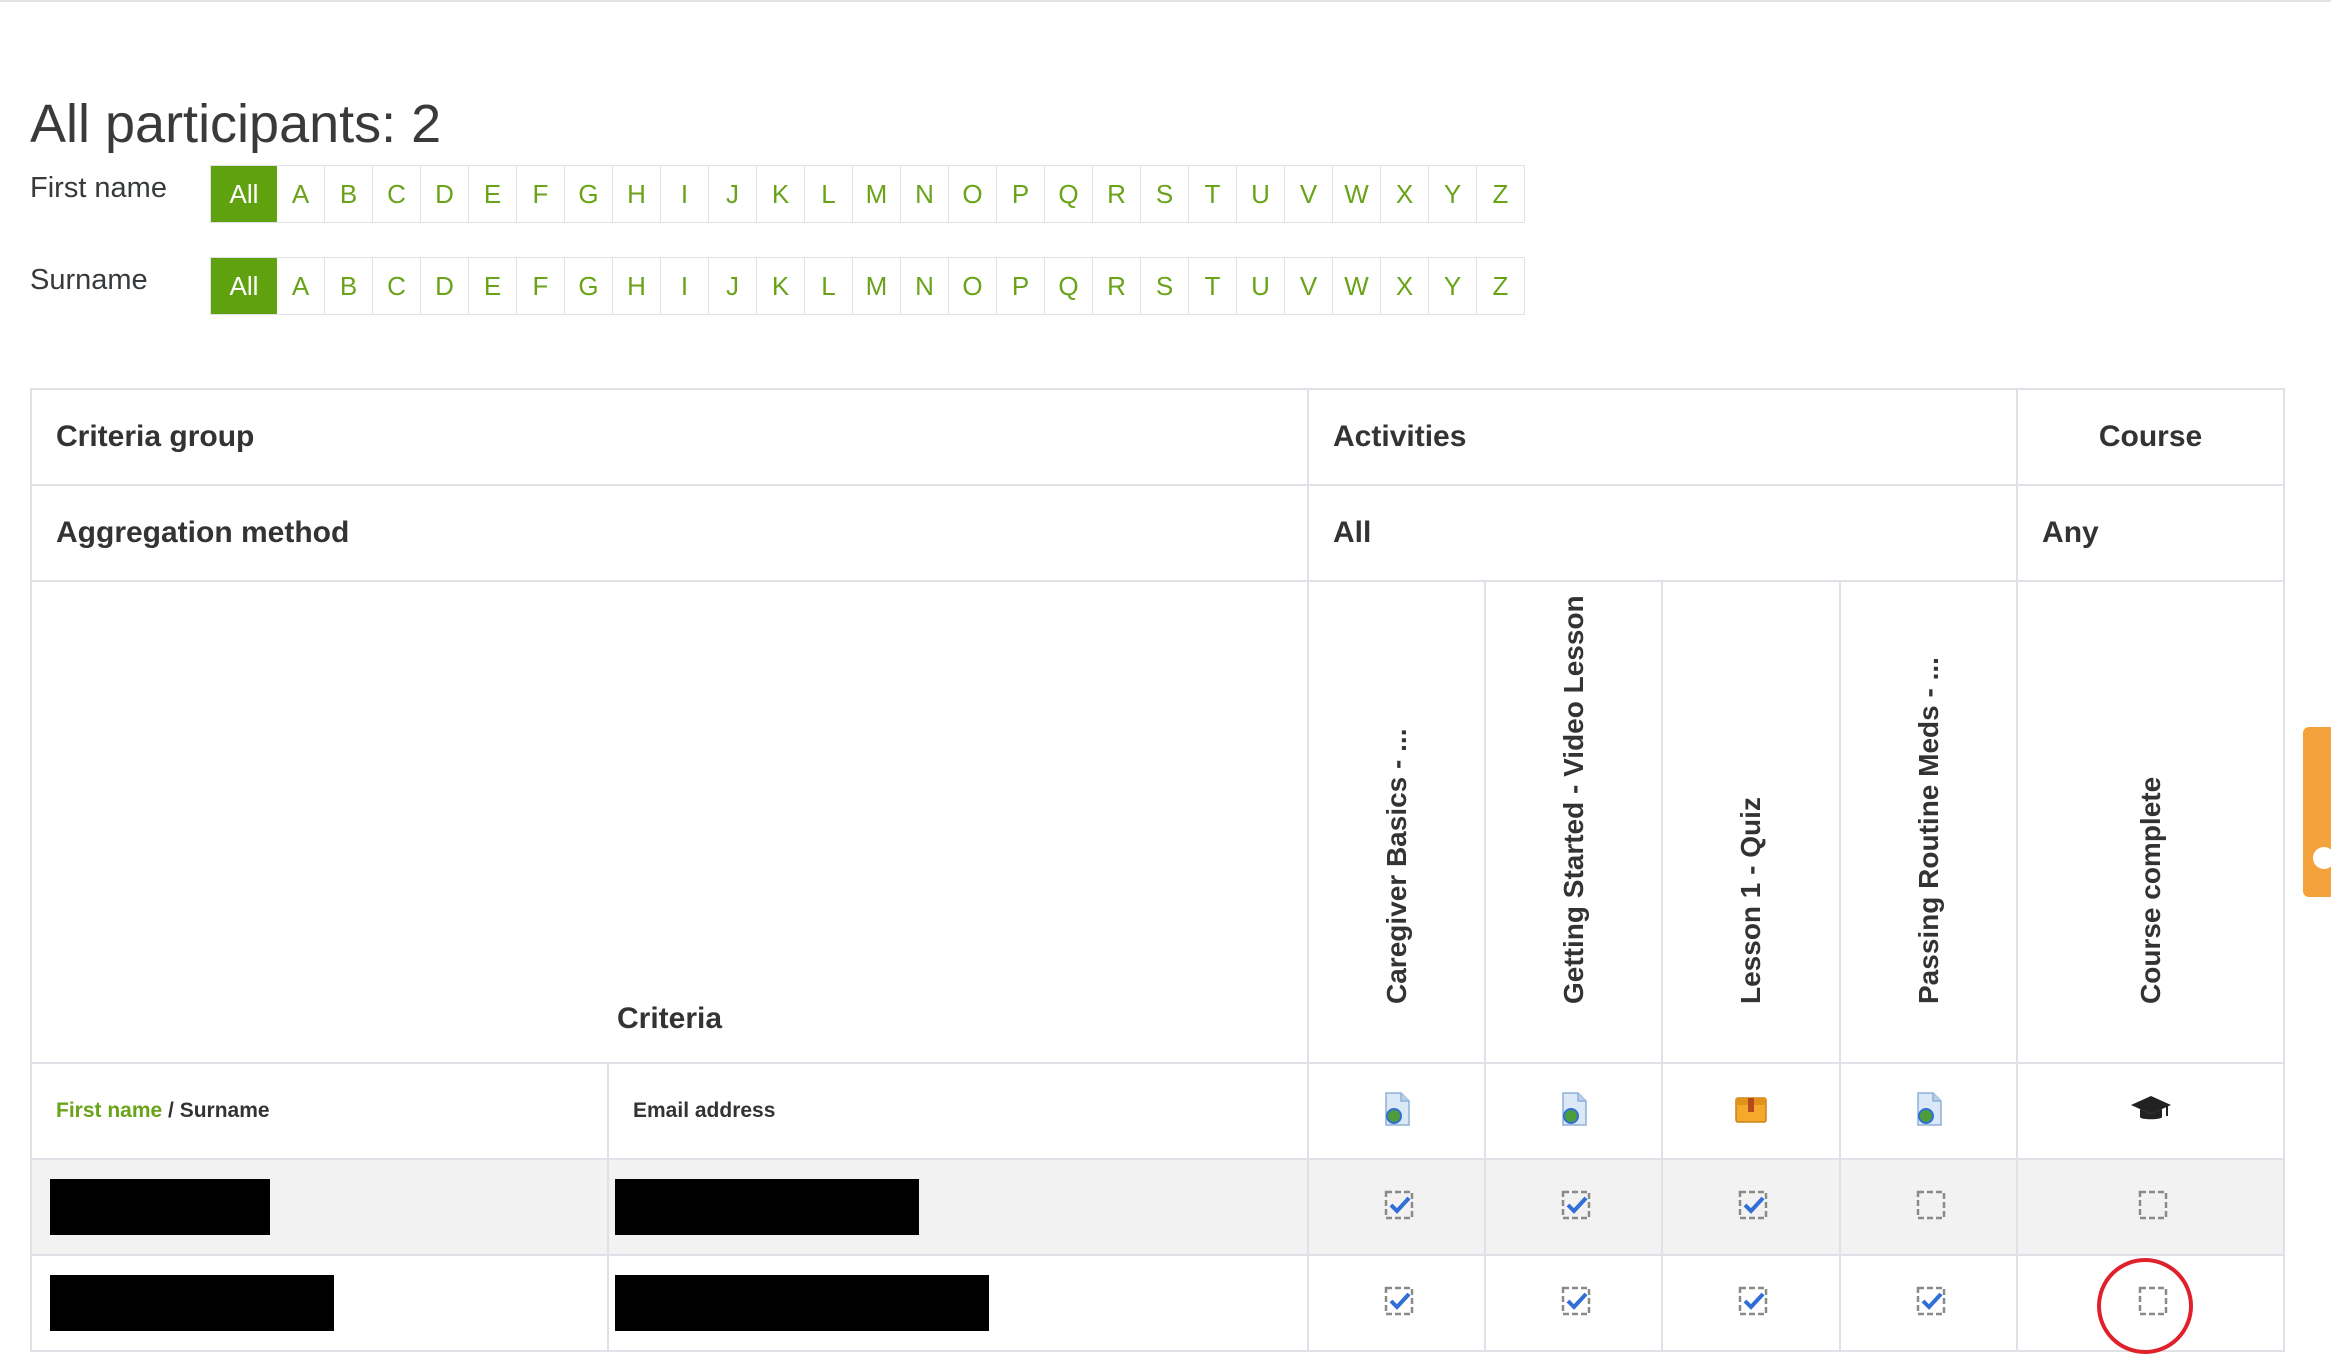  What do you see at coordinates (1213, 286) in the screenshot?
I see `surname-initial-t: T` at bounding box center [1213, 286].